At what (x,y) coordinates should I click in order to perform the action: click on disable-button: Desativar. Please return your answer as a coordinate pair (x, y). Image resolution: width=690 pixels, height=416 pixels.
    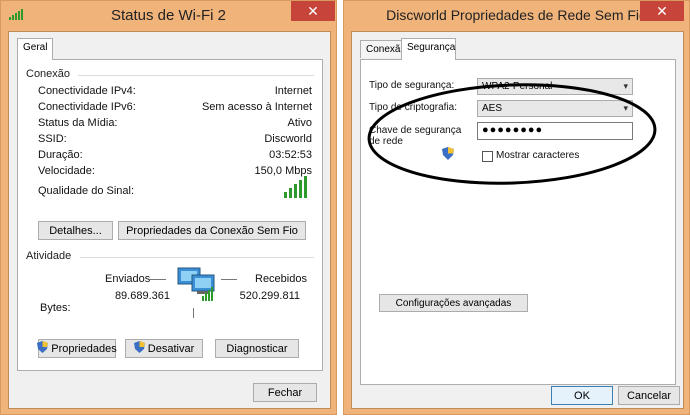
    Looking at the image, I should click on (164, 348).